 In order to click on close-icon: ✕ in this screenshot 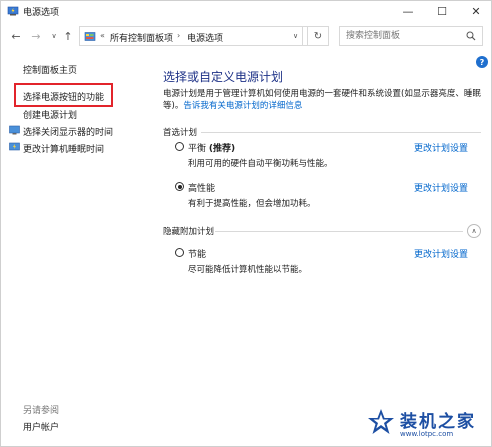, I will do `click(476, 11)`.